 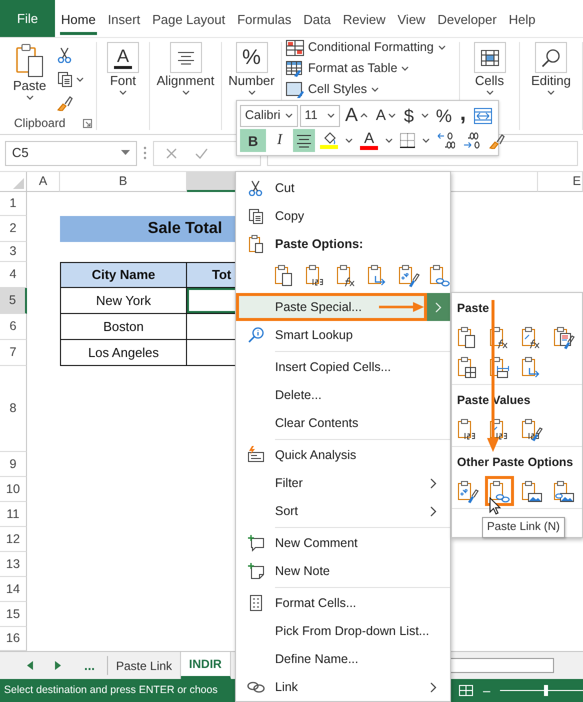 What do you see at coordinates (523, 527) in the screenshot?
I see `tooltip: Paste Link (N)` at bounding box center [523, 527].